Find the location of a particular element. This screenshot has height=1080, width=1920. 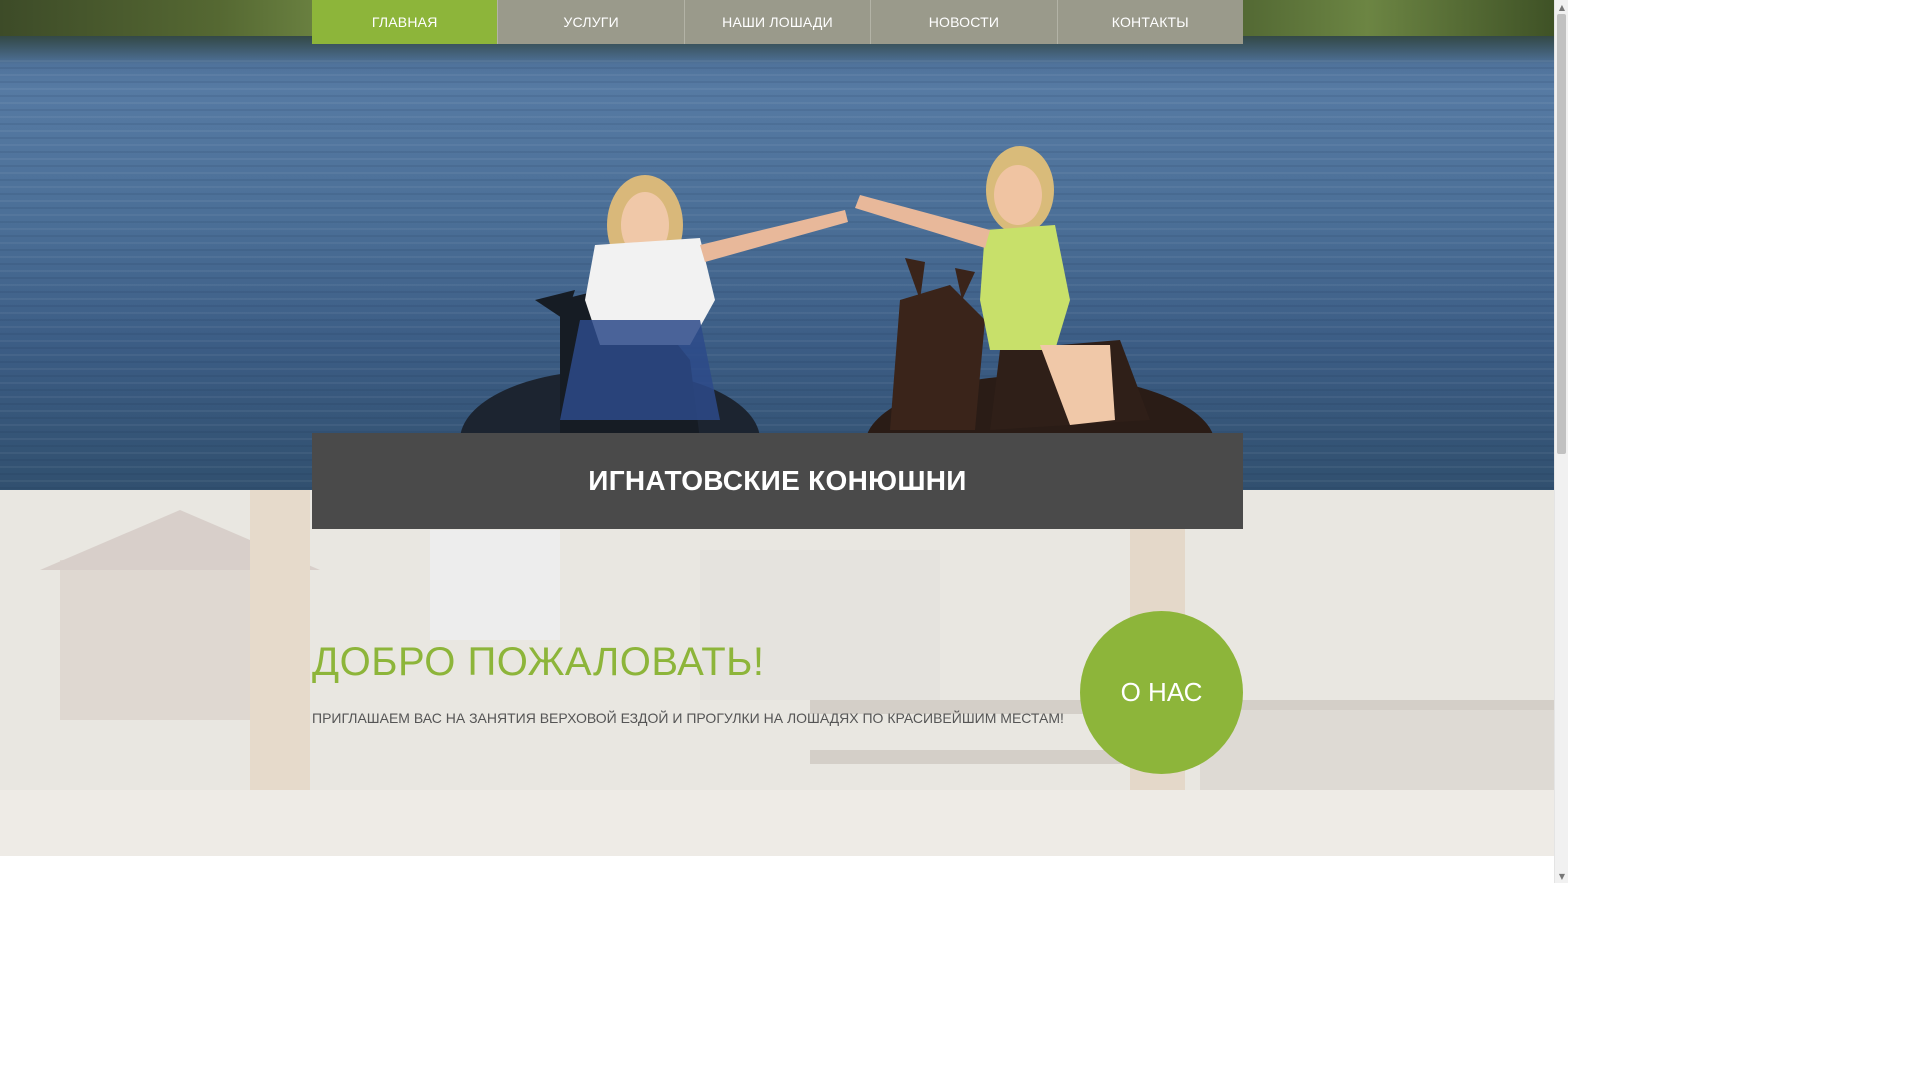

hero-photo is located at coordinates (837, 318).